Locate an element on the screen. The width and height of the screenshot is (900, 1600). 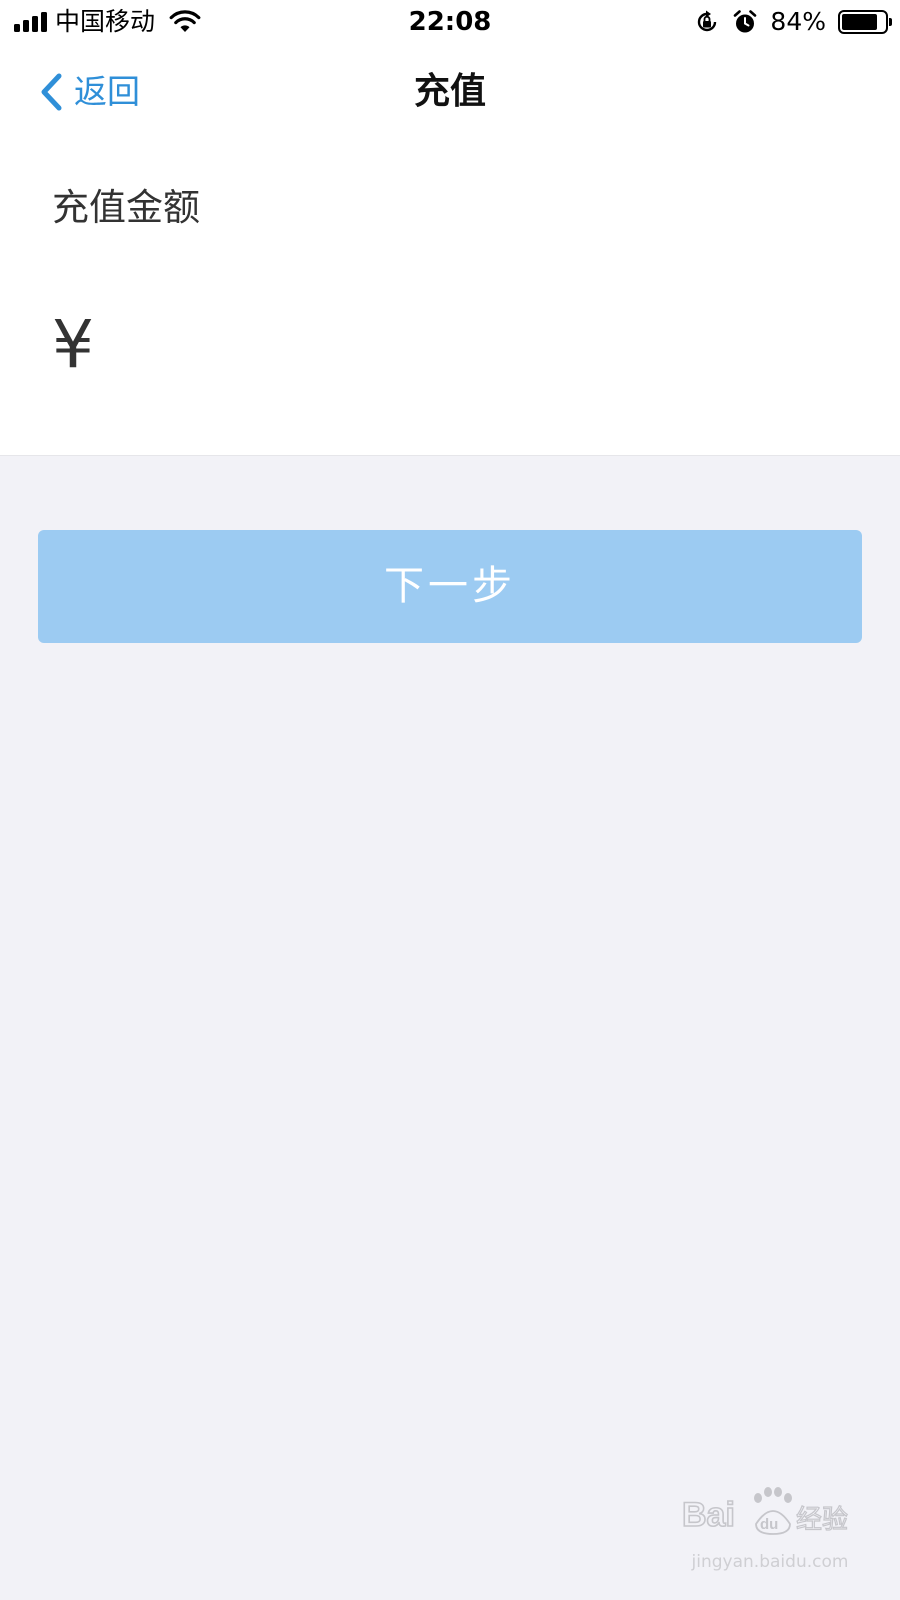
page-title: 充值 is located at coordinates (449, 91).